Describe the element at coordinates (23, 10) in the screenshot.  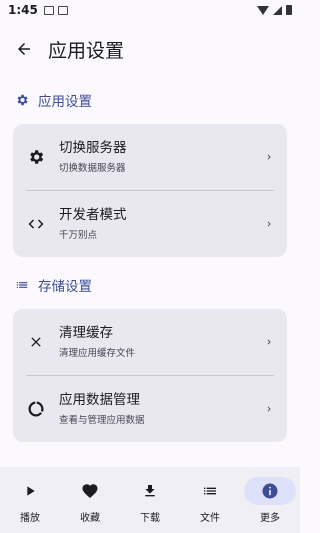
I see `status-time: 1:45` at that location.